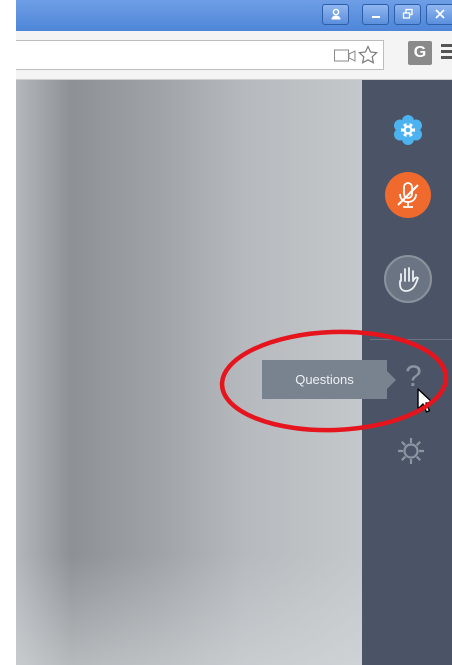  I want to click on restore-button, so click(407, 14).